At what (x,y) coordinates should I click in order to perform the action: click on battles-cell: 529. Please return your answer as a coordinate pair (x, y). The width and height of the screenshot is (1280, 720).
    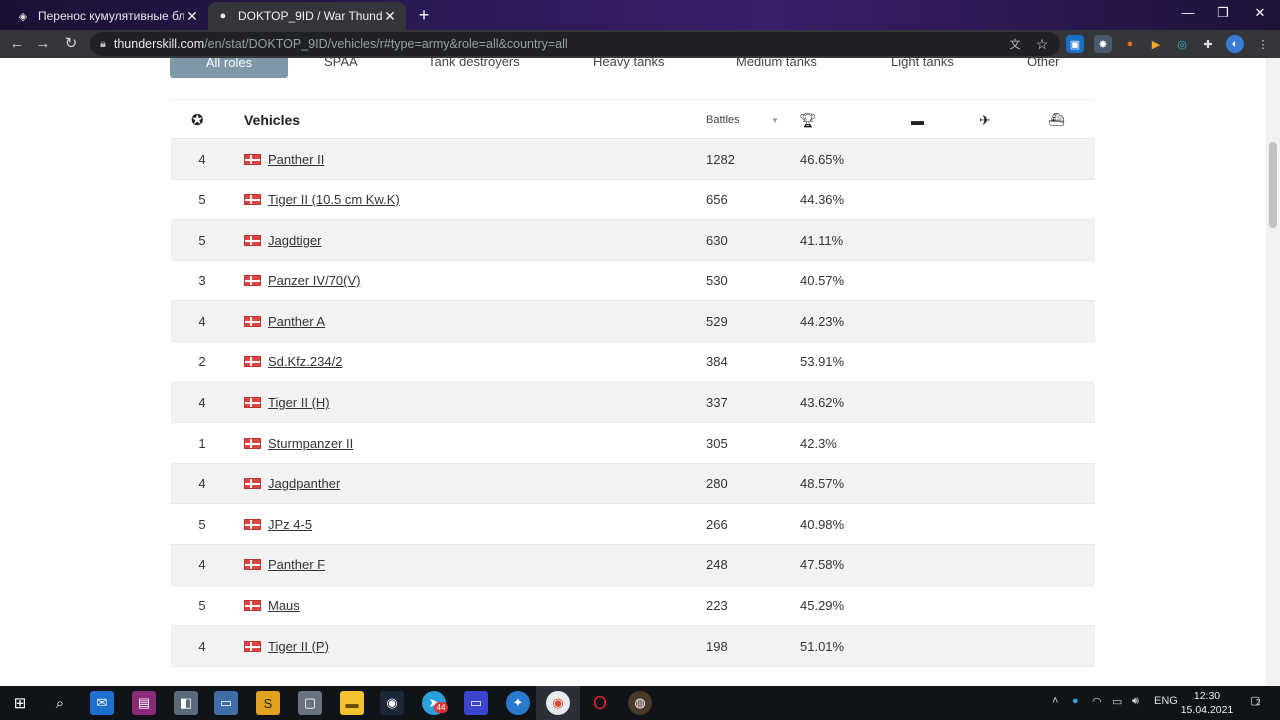
    Looking at the image, I should click on (717, 321).